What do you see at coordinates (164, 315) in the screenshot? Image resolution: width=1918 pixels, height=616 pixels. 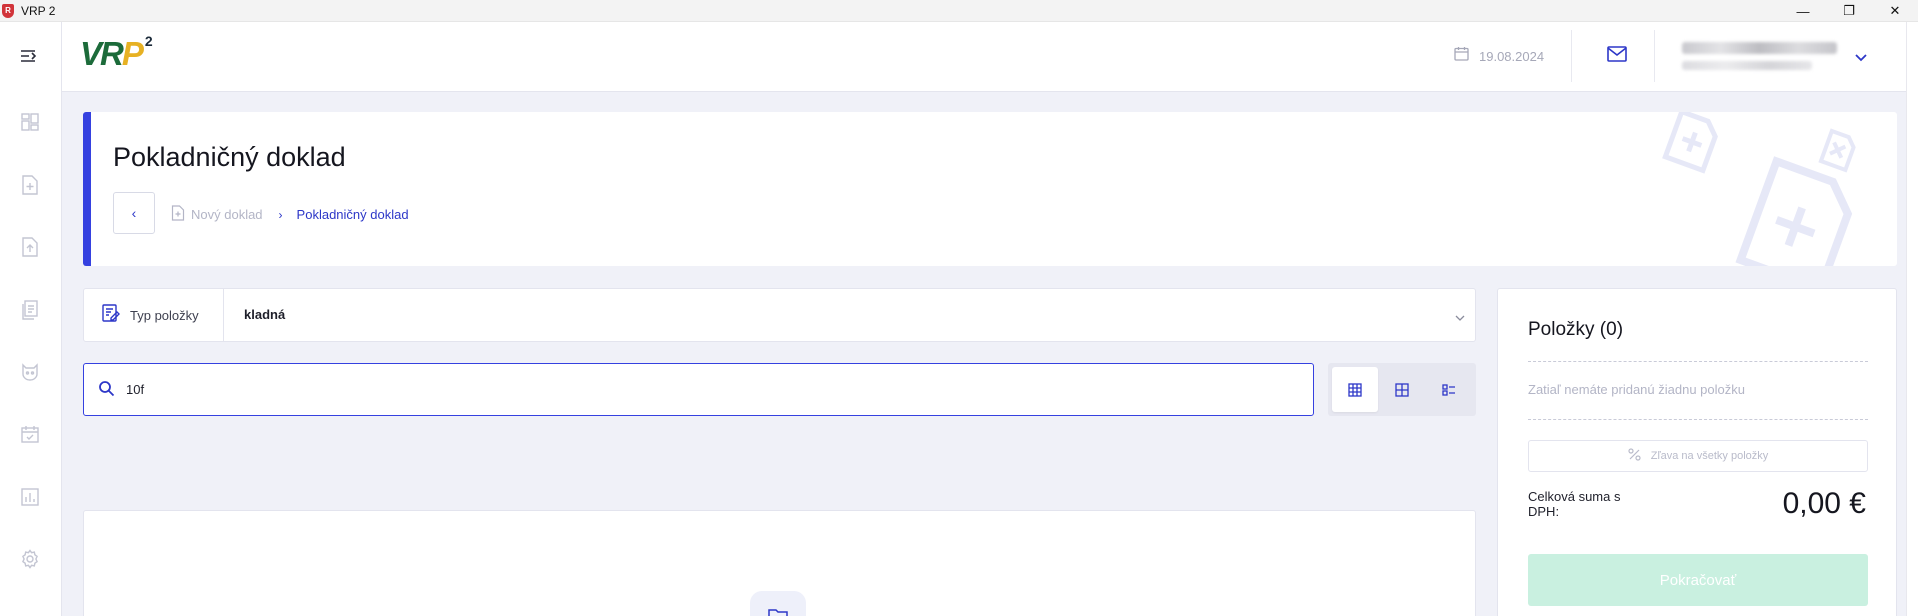 I see `item-type-label: Typ položky` at bounding box center [164, 315].